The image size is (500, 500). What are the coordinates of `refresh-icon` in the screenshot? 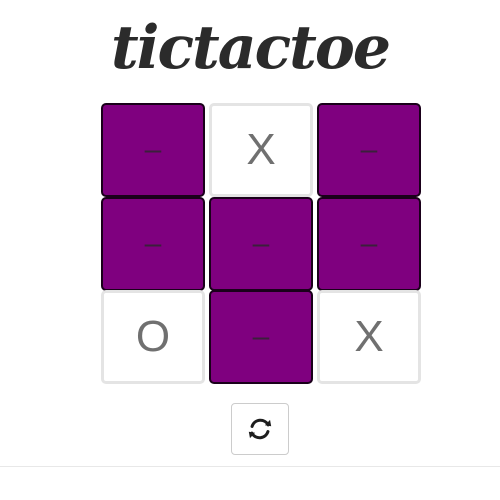 It's located at (260, 429).